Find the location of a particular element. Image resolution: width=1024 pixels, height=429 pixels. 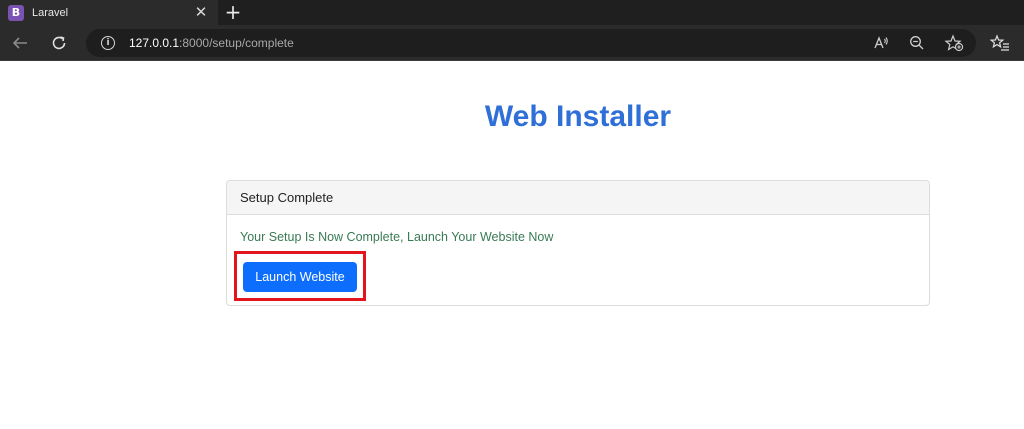

page-title: Web Installer is located at coordinates (578, 116).